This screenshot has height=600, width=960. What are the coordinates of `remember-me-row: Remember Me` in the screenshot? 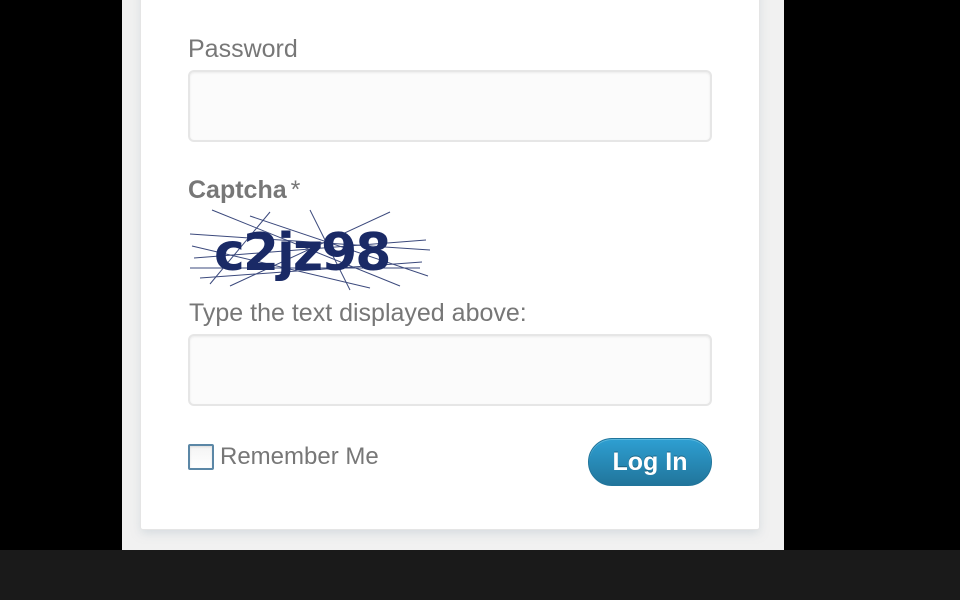 It's located at (283, 457).